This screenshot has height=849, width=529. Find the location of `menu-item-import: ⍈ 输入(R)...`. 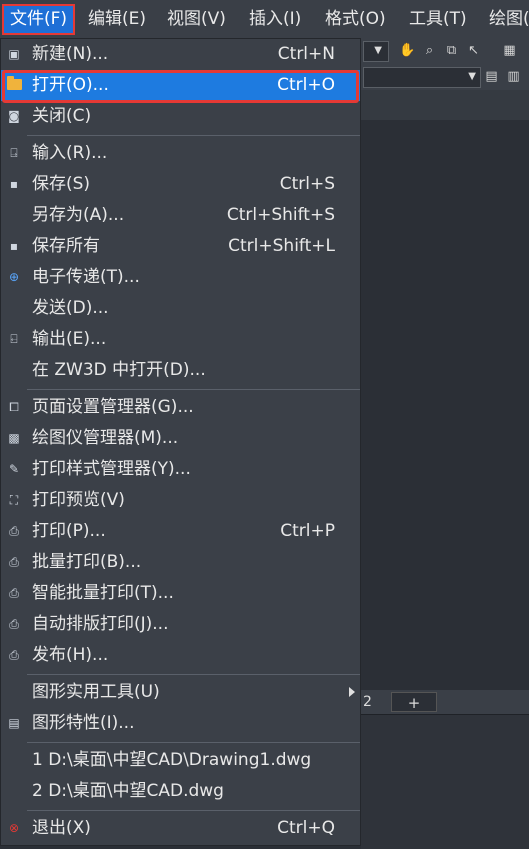

menu-item-import: ⍈ 输入(R)... is located at coordinates (180, 153).